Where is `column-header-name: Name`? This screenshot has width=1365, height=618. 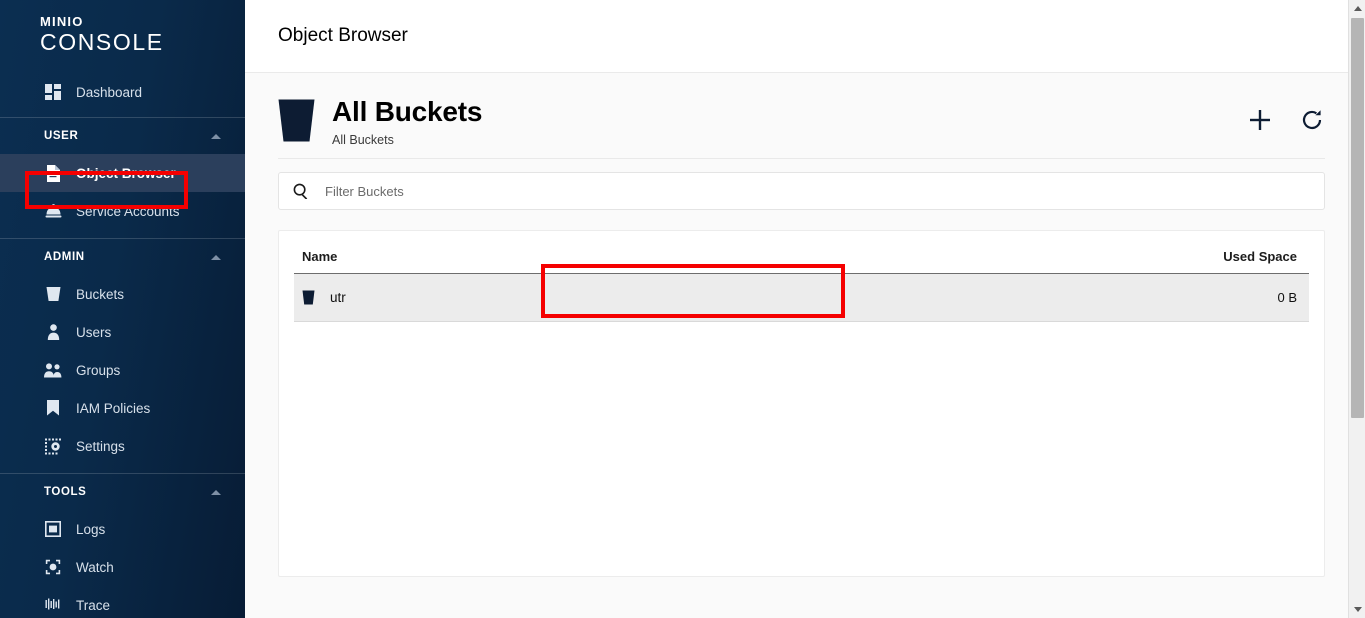
column-header-name: Name is located at coordinates (548, 252).